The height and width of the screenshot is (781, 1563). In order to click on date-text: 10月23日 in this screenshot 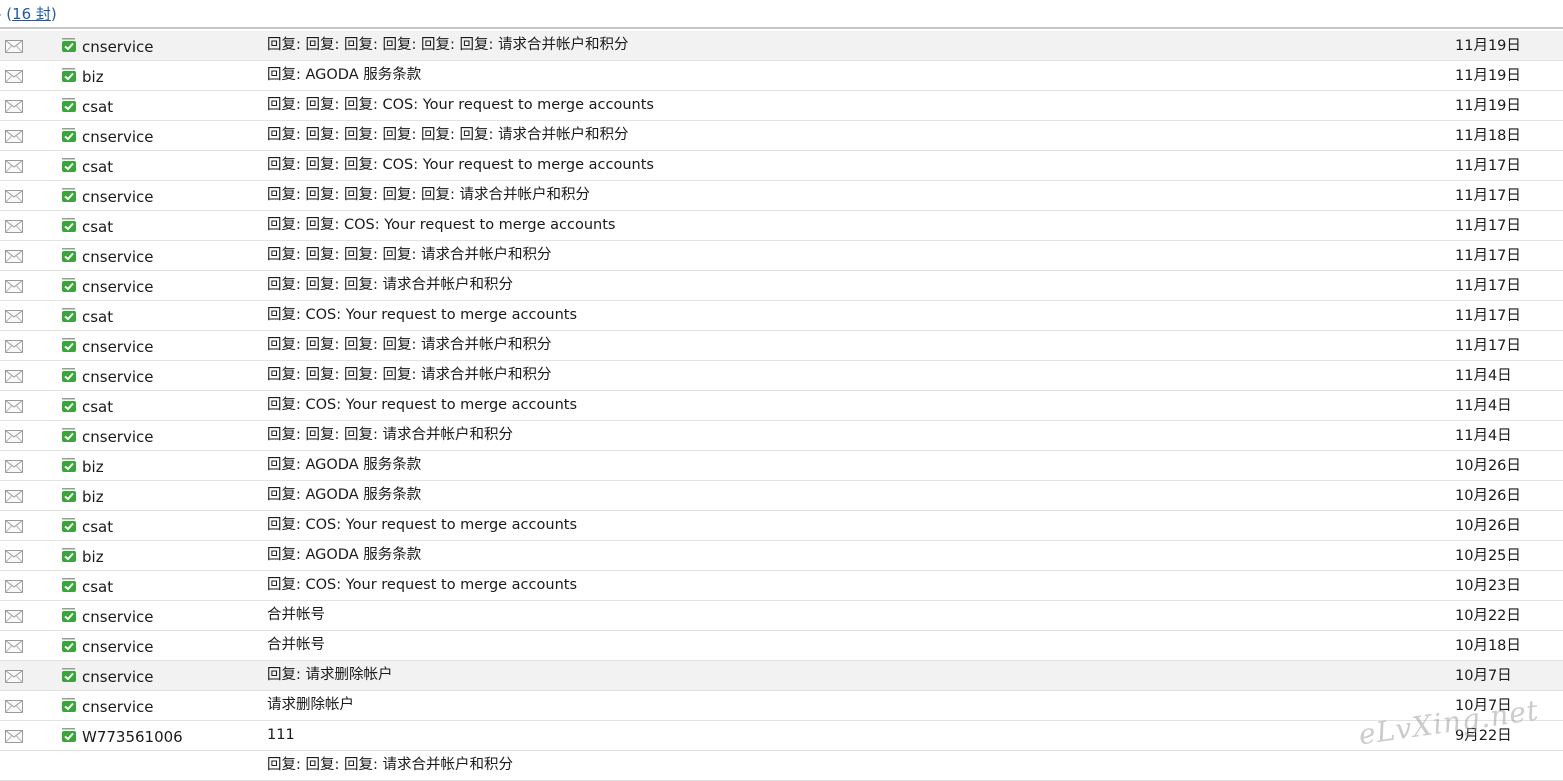, I will do `click(1488, 586)`.